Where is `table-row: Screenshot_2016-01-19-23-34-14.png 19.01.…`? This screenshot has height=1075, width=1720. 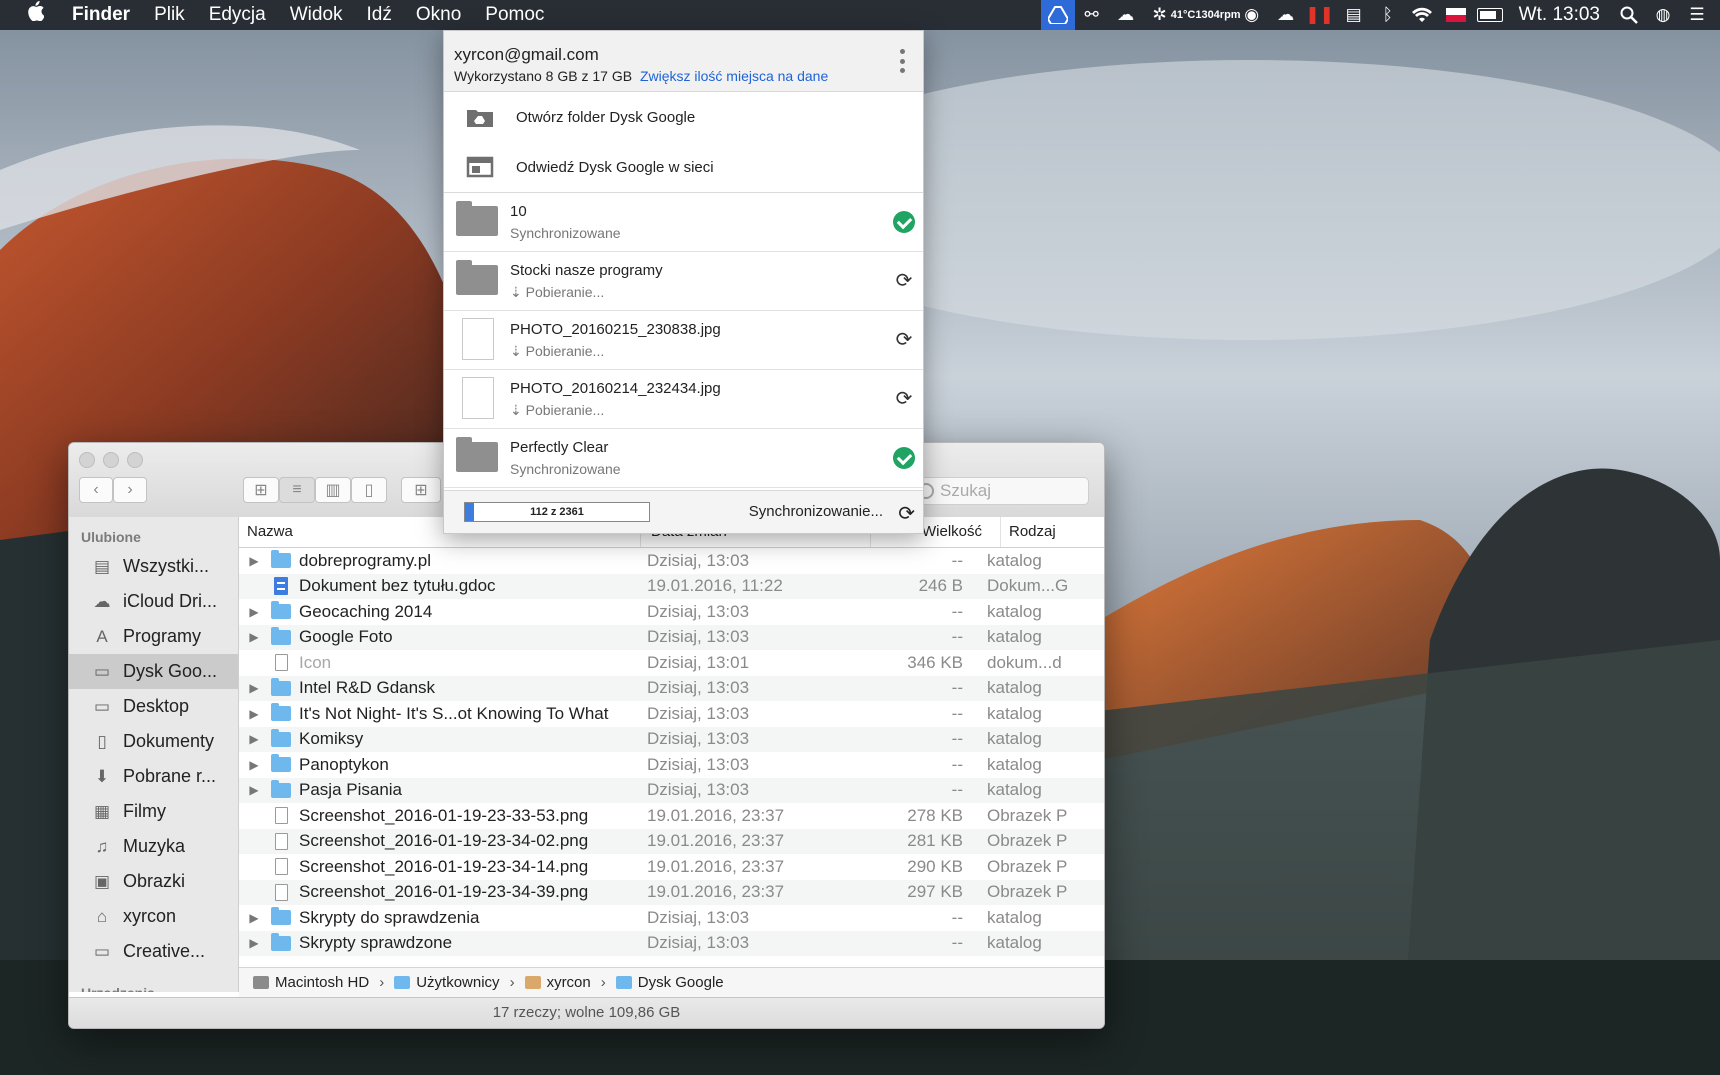 table-row: Screenshot_2016-01-19-23-34-14.png 19.01.… is located at coordinates (671, 867).